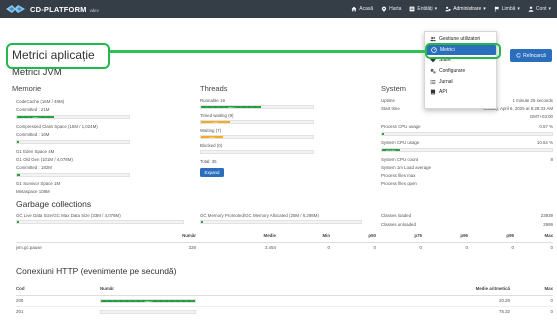 This screenshot has width=557, height=329. What do you see at coordinates (430, 311) in the screenshot?
I see `http-avg-cell: 75.32` at bounding box center [430, 311].